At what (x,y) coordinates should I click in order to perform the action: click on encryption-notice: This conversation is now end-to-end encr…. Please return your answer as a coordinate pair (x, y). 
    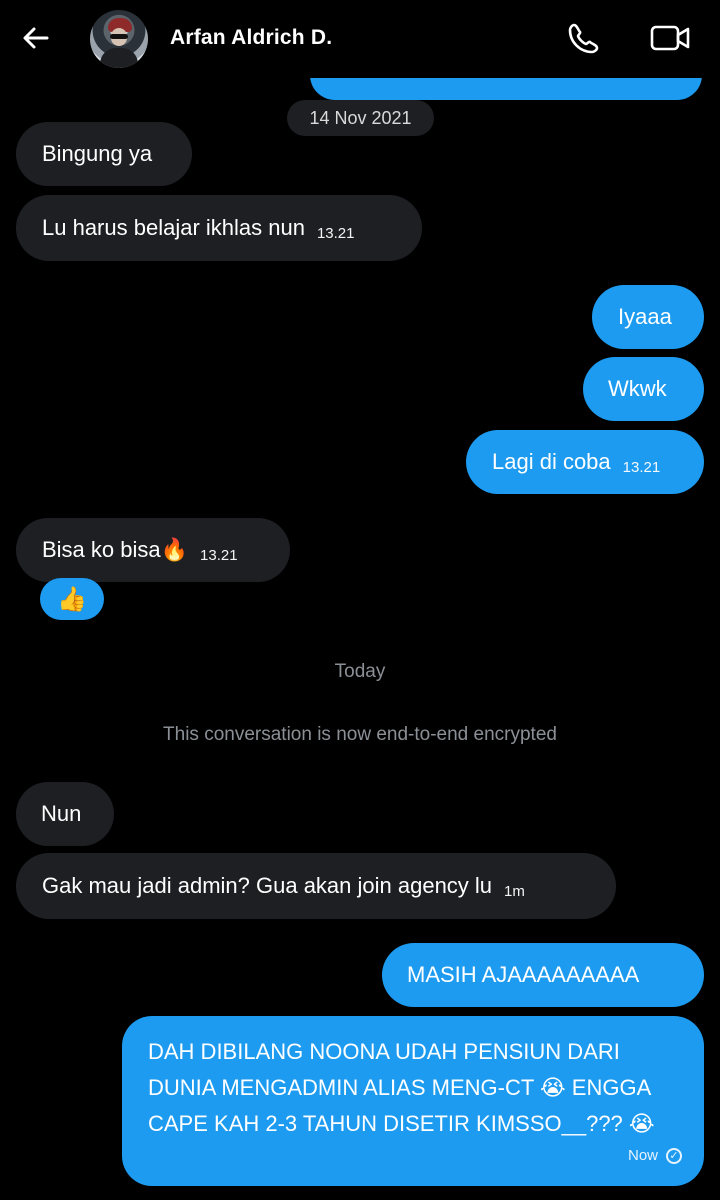
    Looking at the image, I should click on (360, 734).